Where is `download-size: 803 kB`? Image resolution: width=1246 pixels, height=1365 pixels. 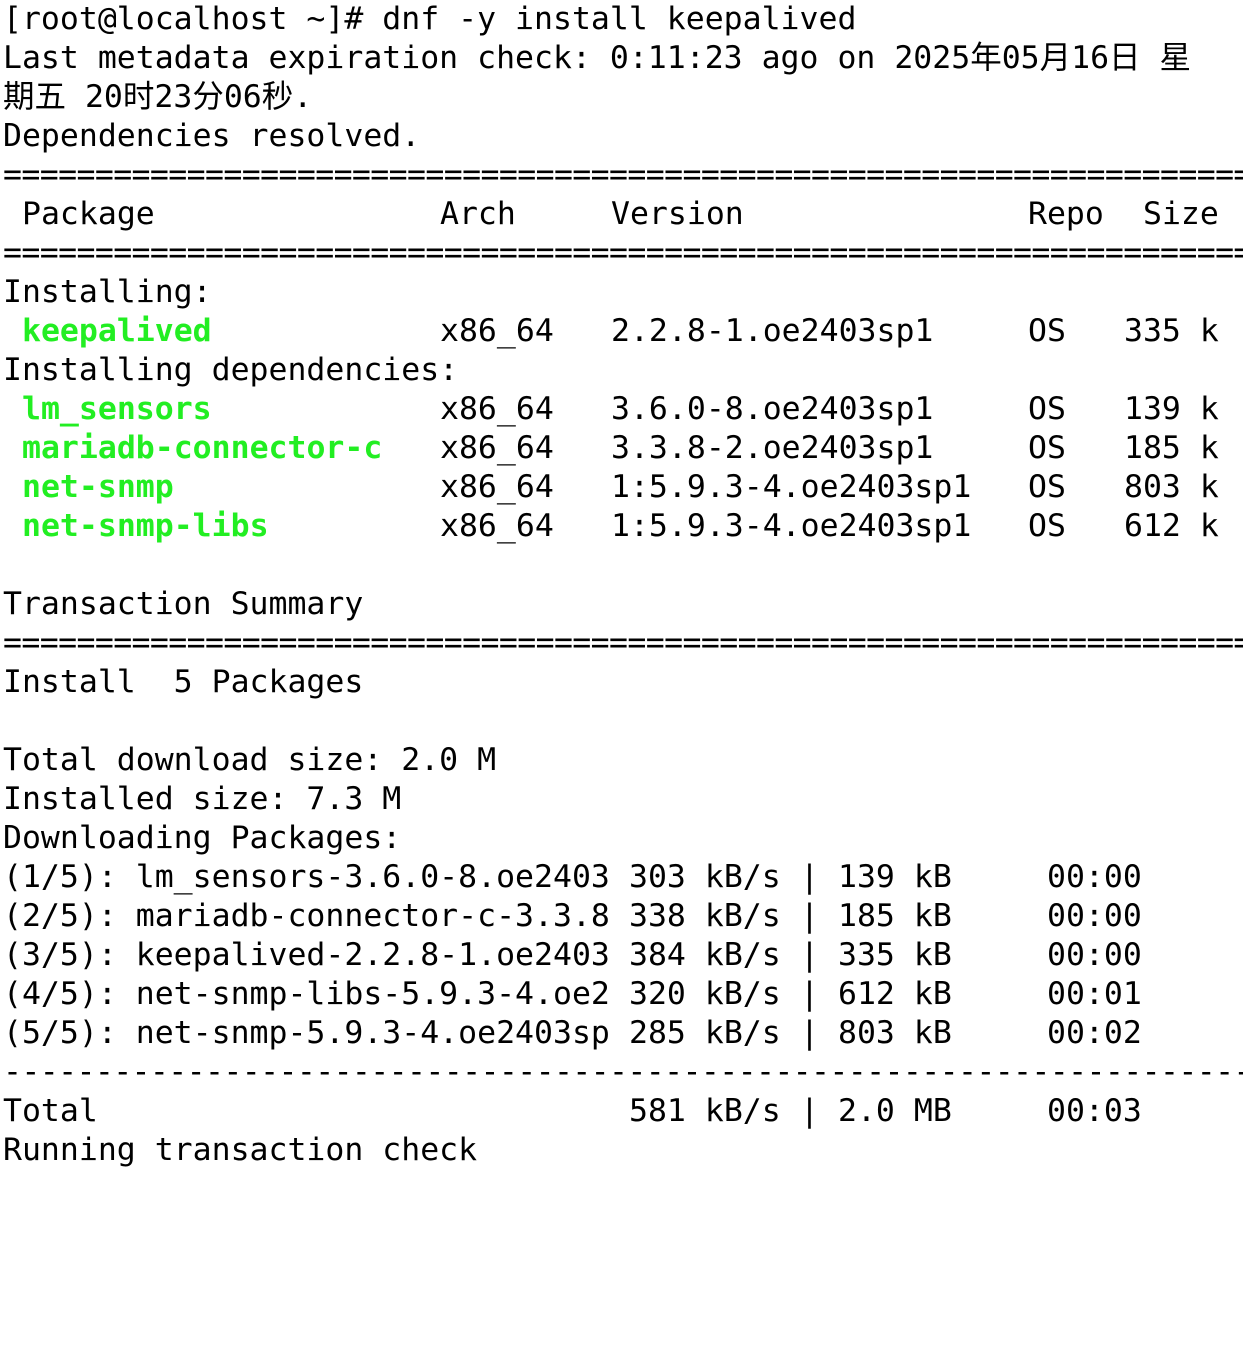
download-size: 803 kB is located at coordinates (895, 1033).